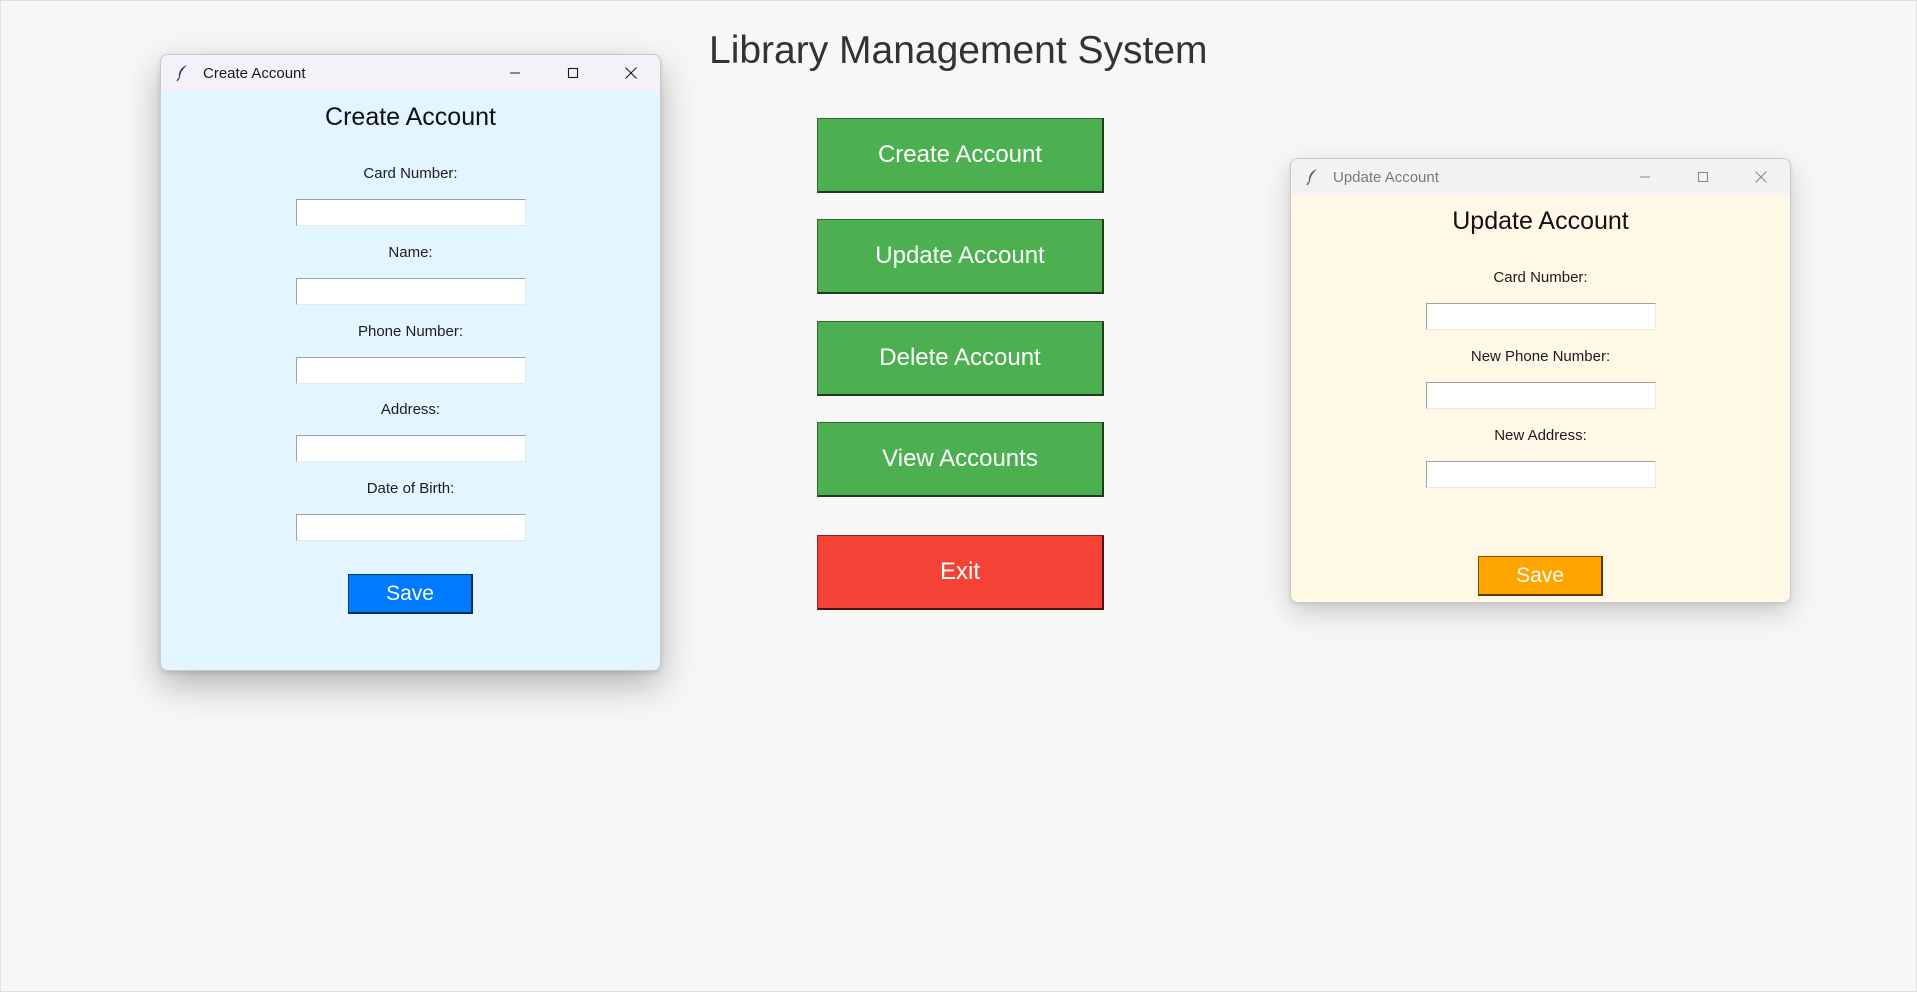 This screenshot has width=1917, height=992. I want to click on update-window-titlebar: Update Account, so click(1540, 177).